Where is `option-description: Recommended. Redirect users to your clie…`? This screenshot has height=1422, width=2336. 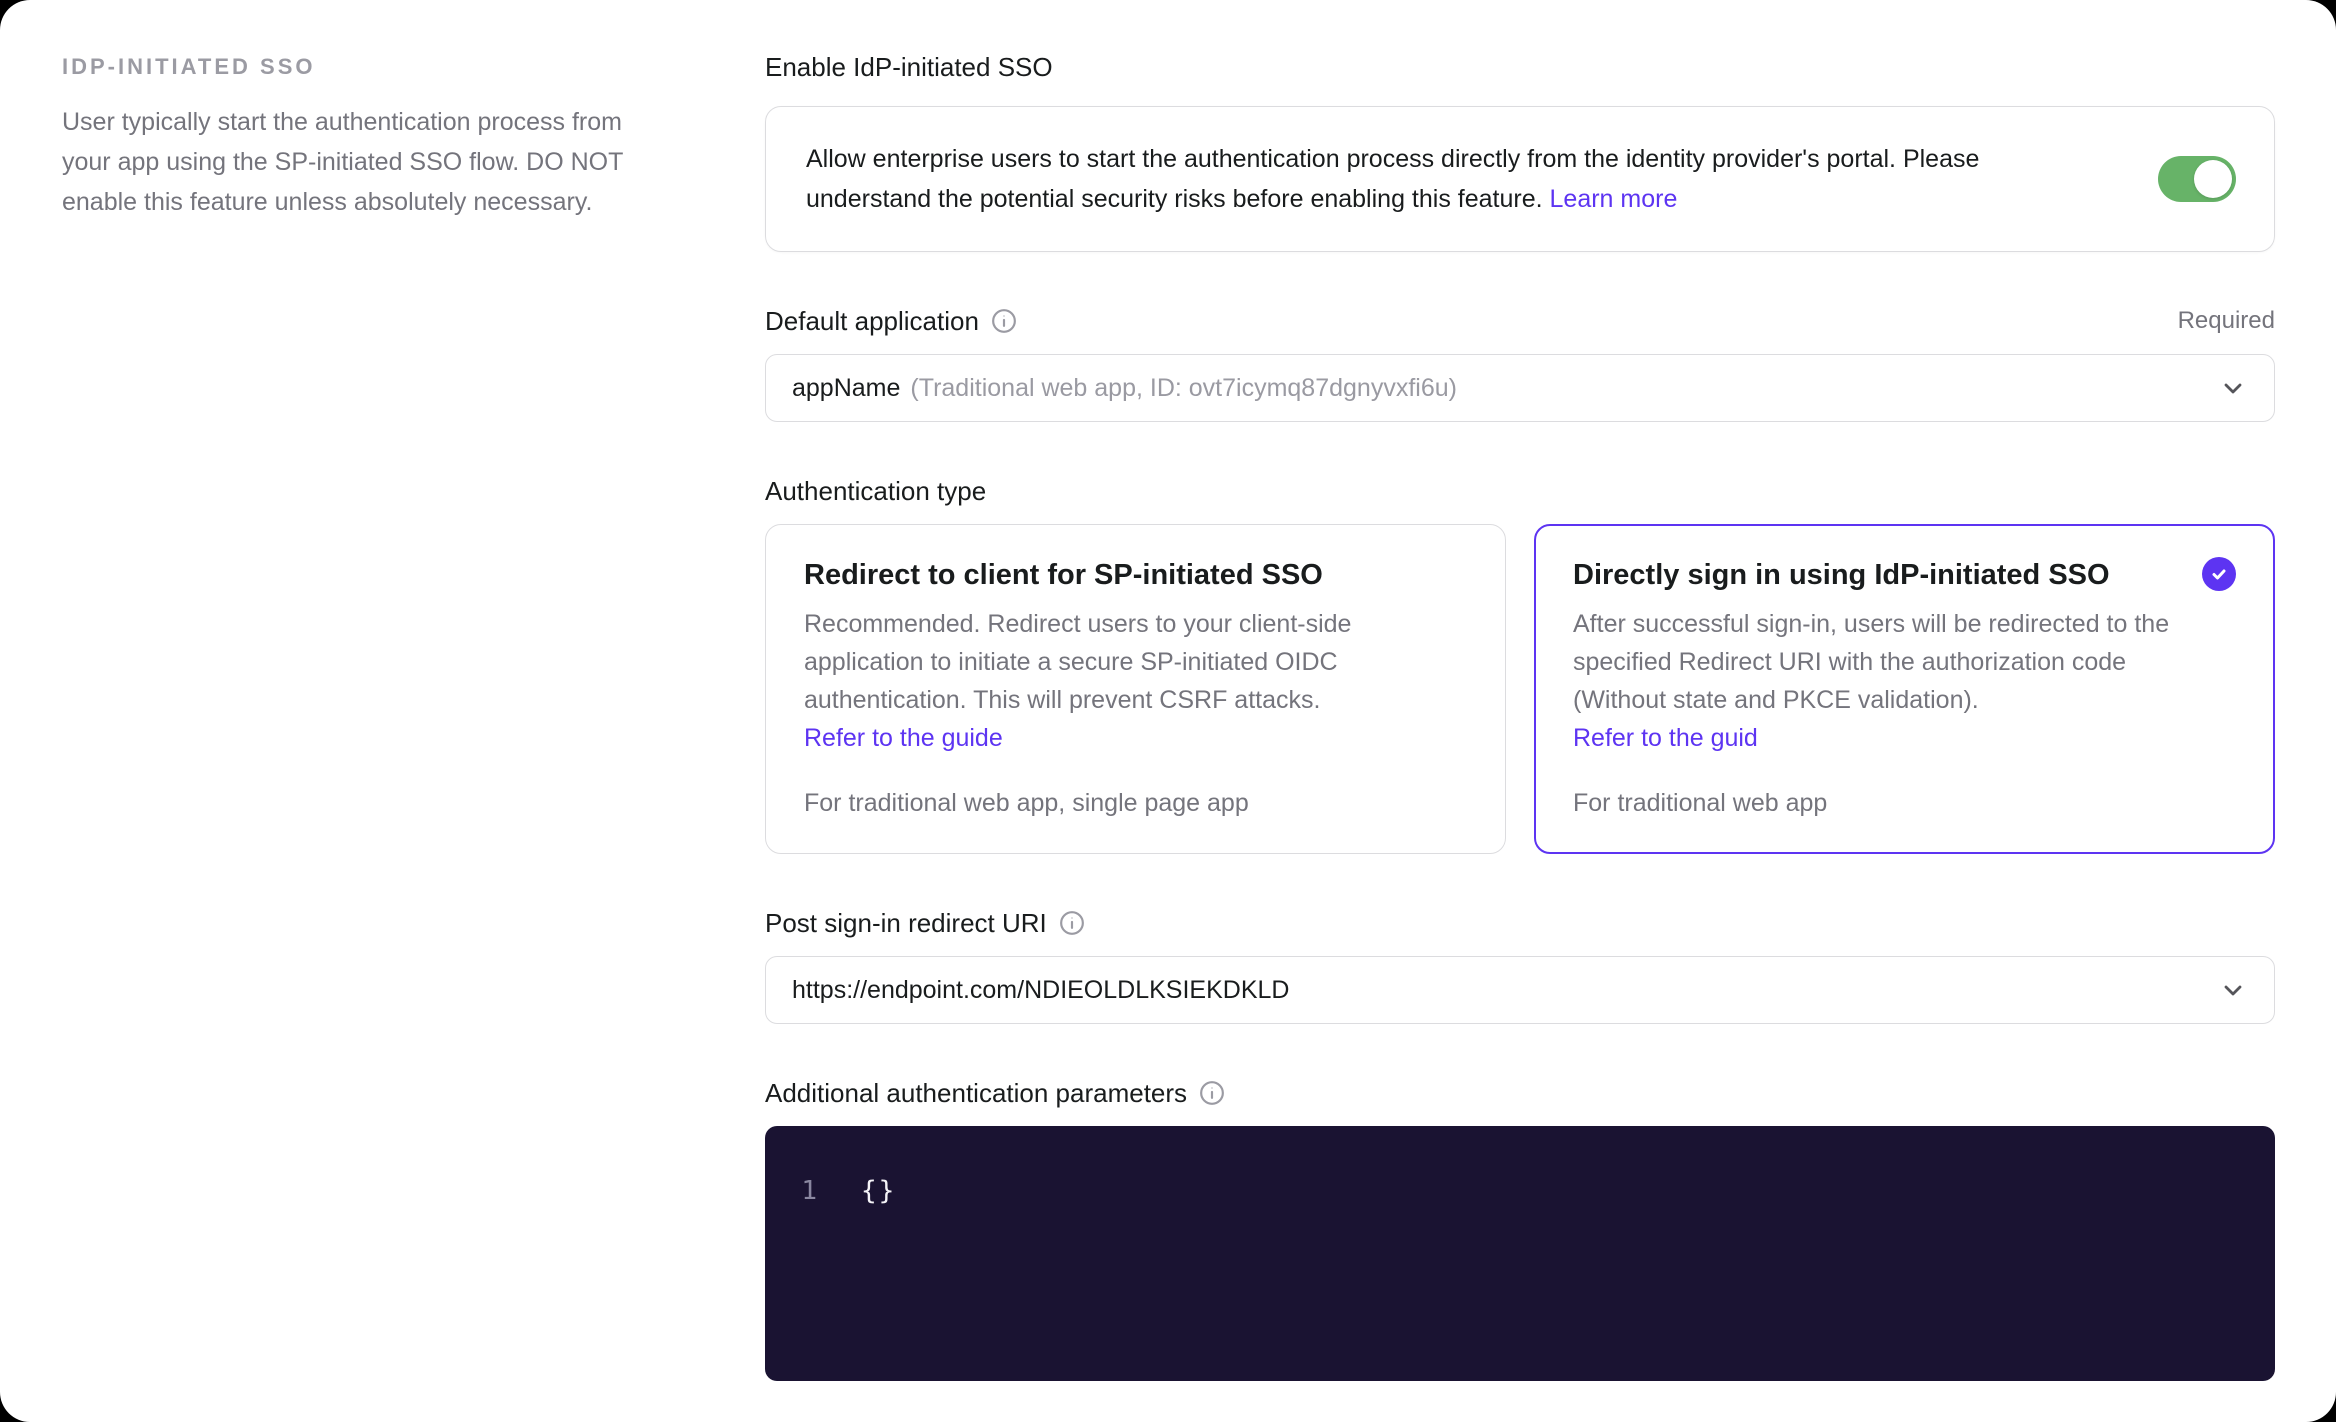
option-description: Recommended. Redirect users to your clie… is located at coordinates (1114, 681).